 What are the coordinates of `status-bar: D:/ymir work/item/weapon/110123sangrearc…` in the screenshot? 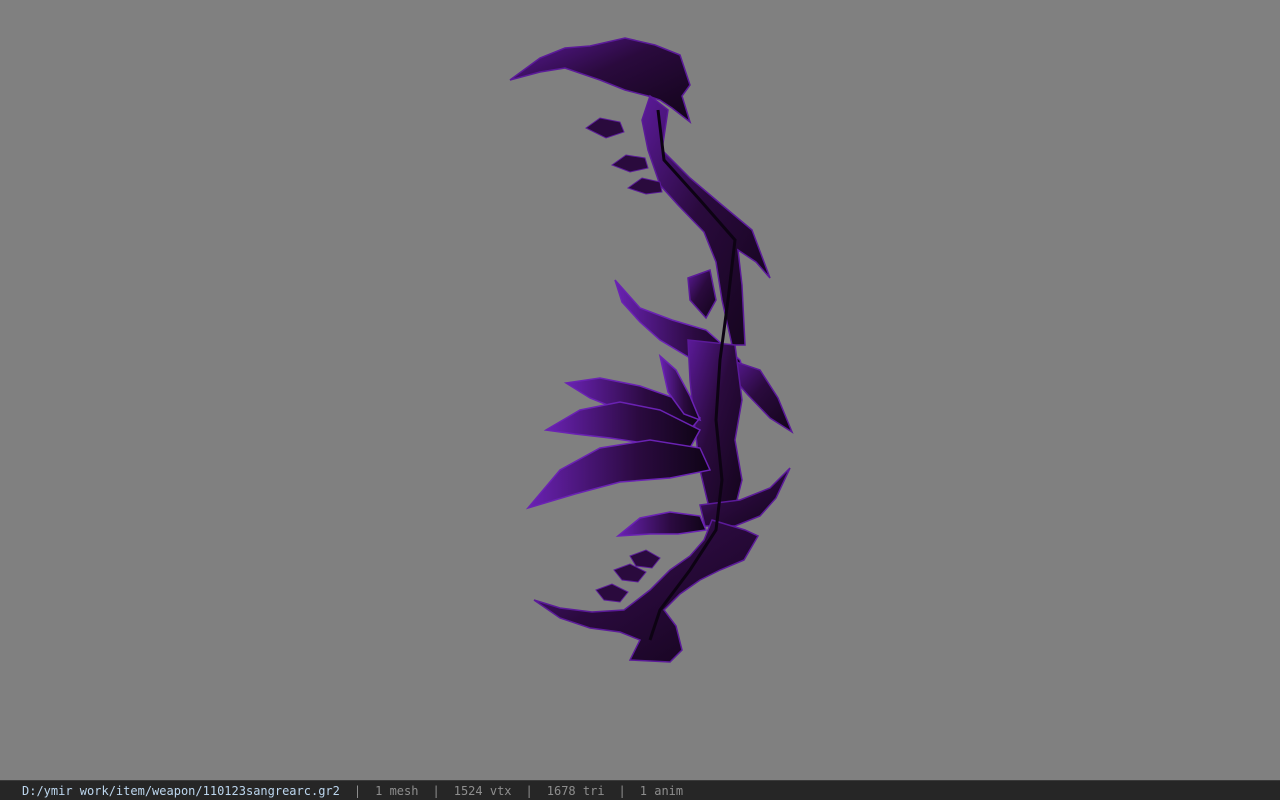 It's located at (640, 790).